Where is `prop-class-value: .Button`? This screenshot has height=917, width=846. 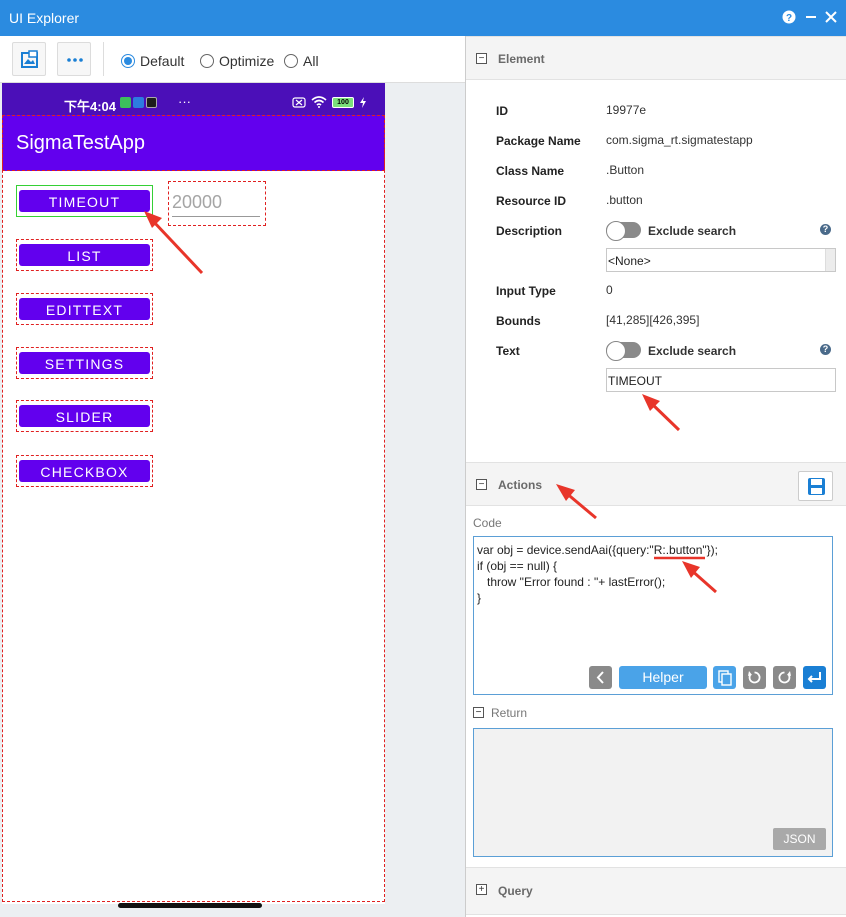
prop-class-value: .Button is located at coordinates (625, 170).